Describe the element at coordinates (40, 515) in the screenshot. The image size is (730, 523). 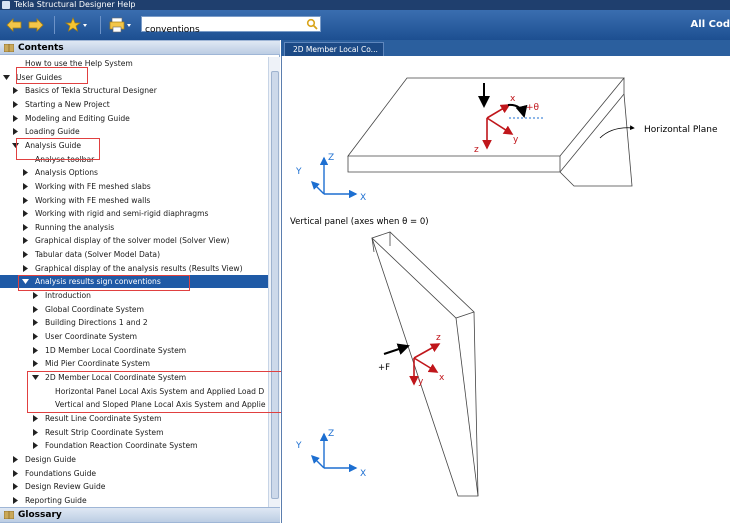
I see `glossary-header-label: Glossary` at that location.